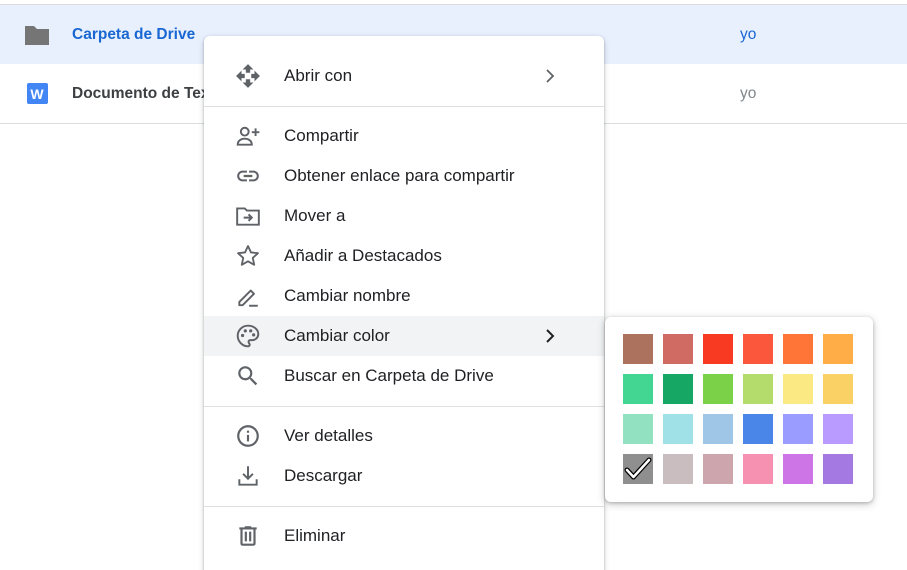 The image size is (907, 570). Describe the element at coordinates (248, 476) in the screenshot. I see `download-icon` at that location.